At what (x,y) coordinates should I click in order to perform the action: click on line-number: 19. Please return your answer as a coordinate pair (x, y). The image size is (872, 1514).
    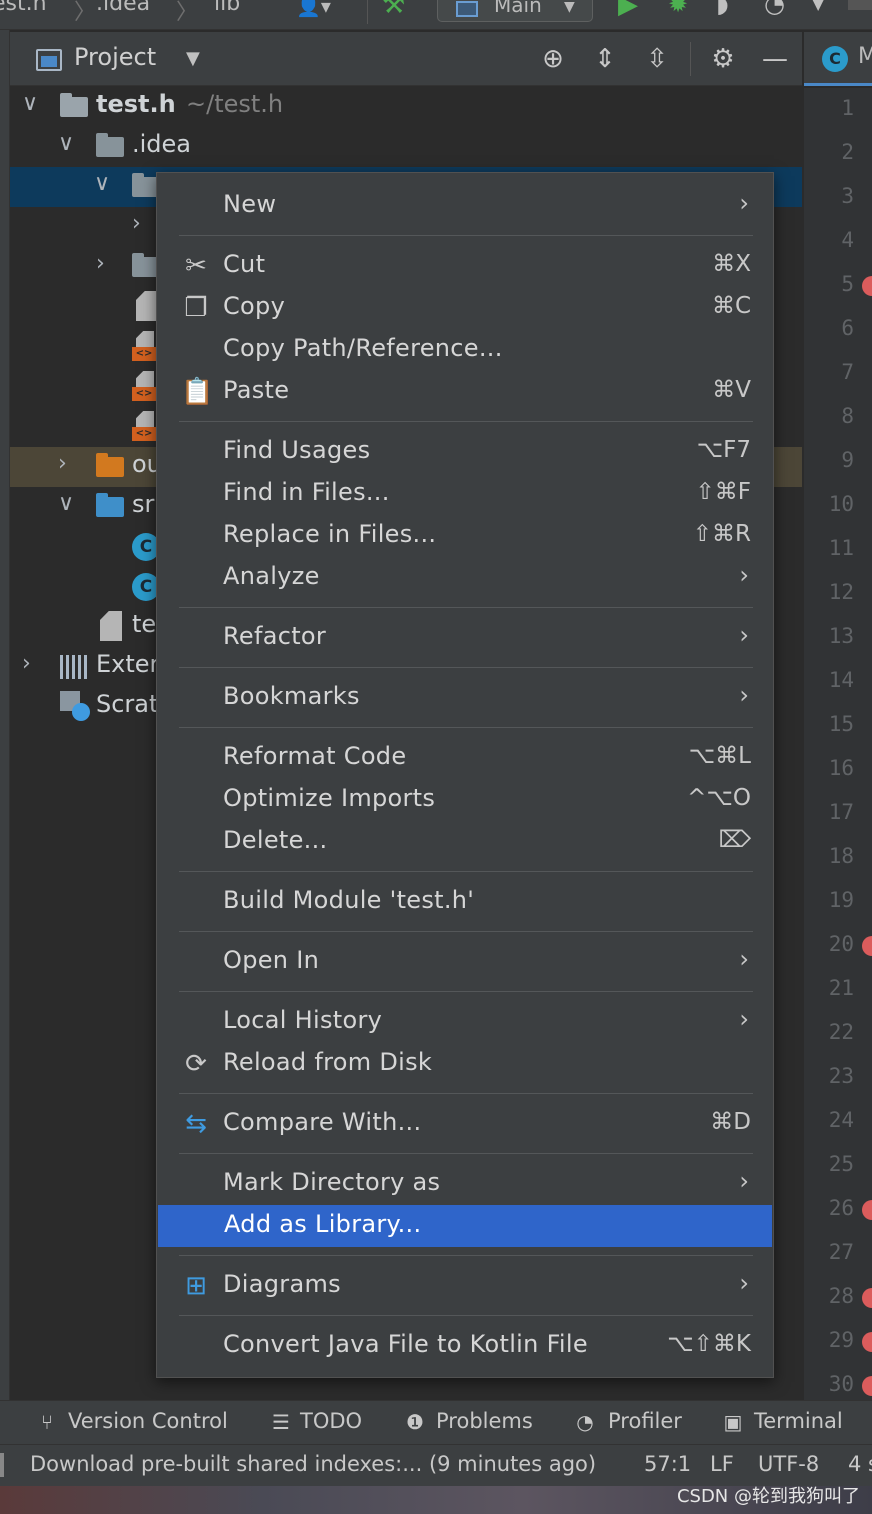
    Looking at the image, I should click on (829, 900).